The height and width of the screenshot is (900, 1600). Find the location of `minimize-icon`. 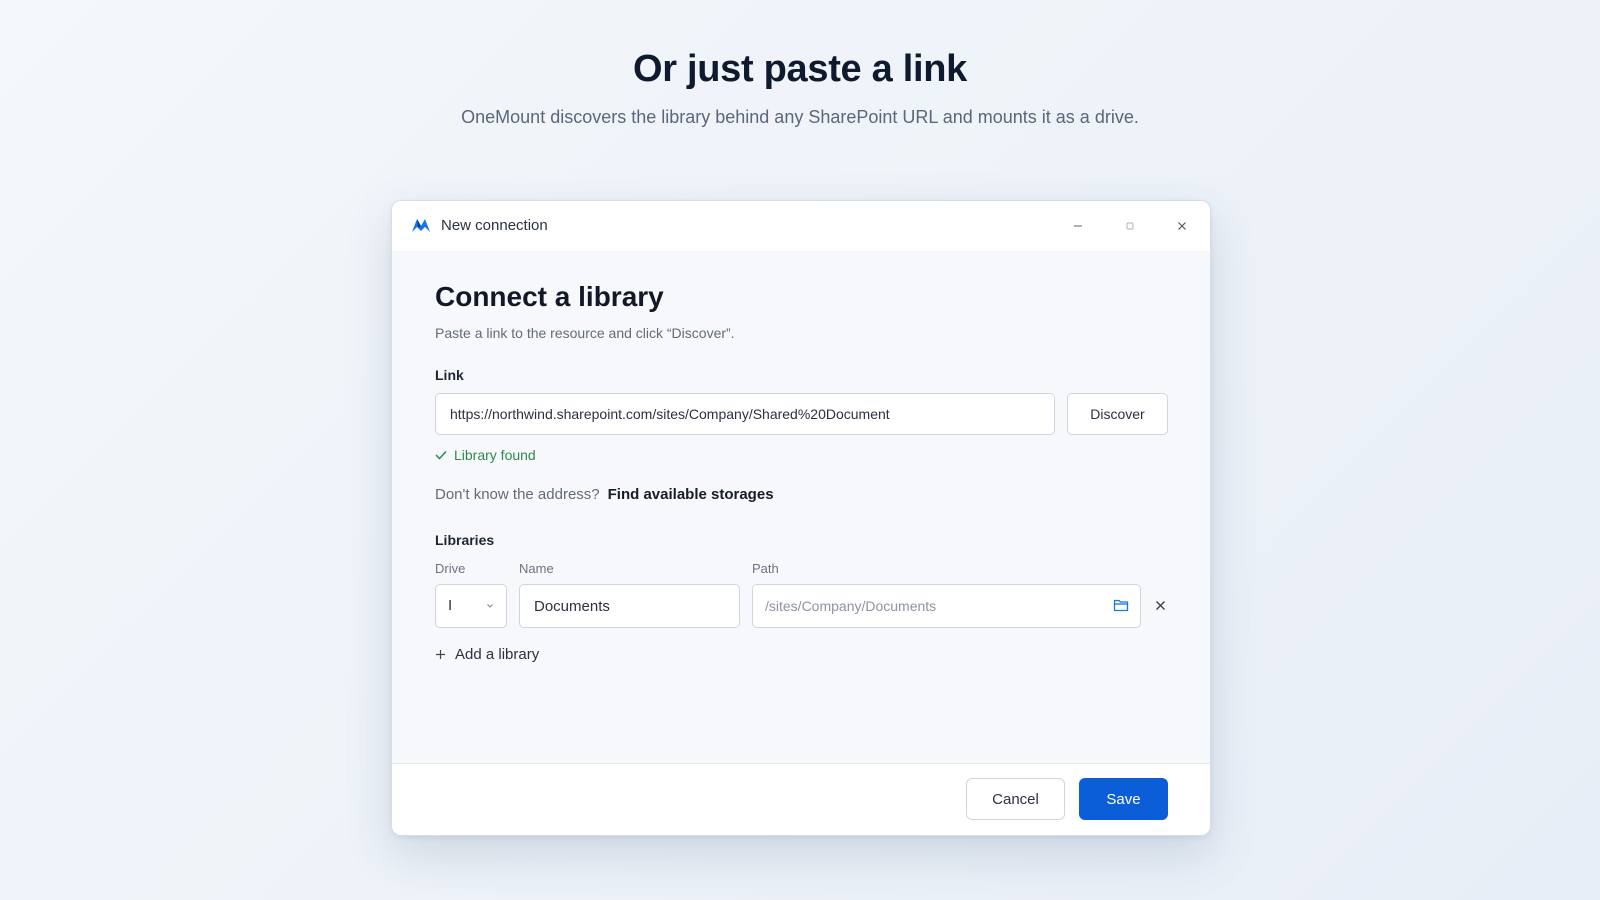

minimize-icon is located at coordinates (1078, 226).